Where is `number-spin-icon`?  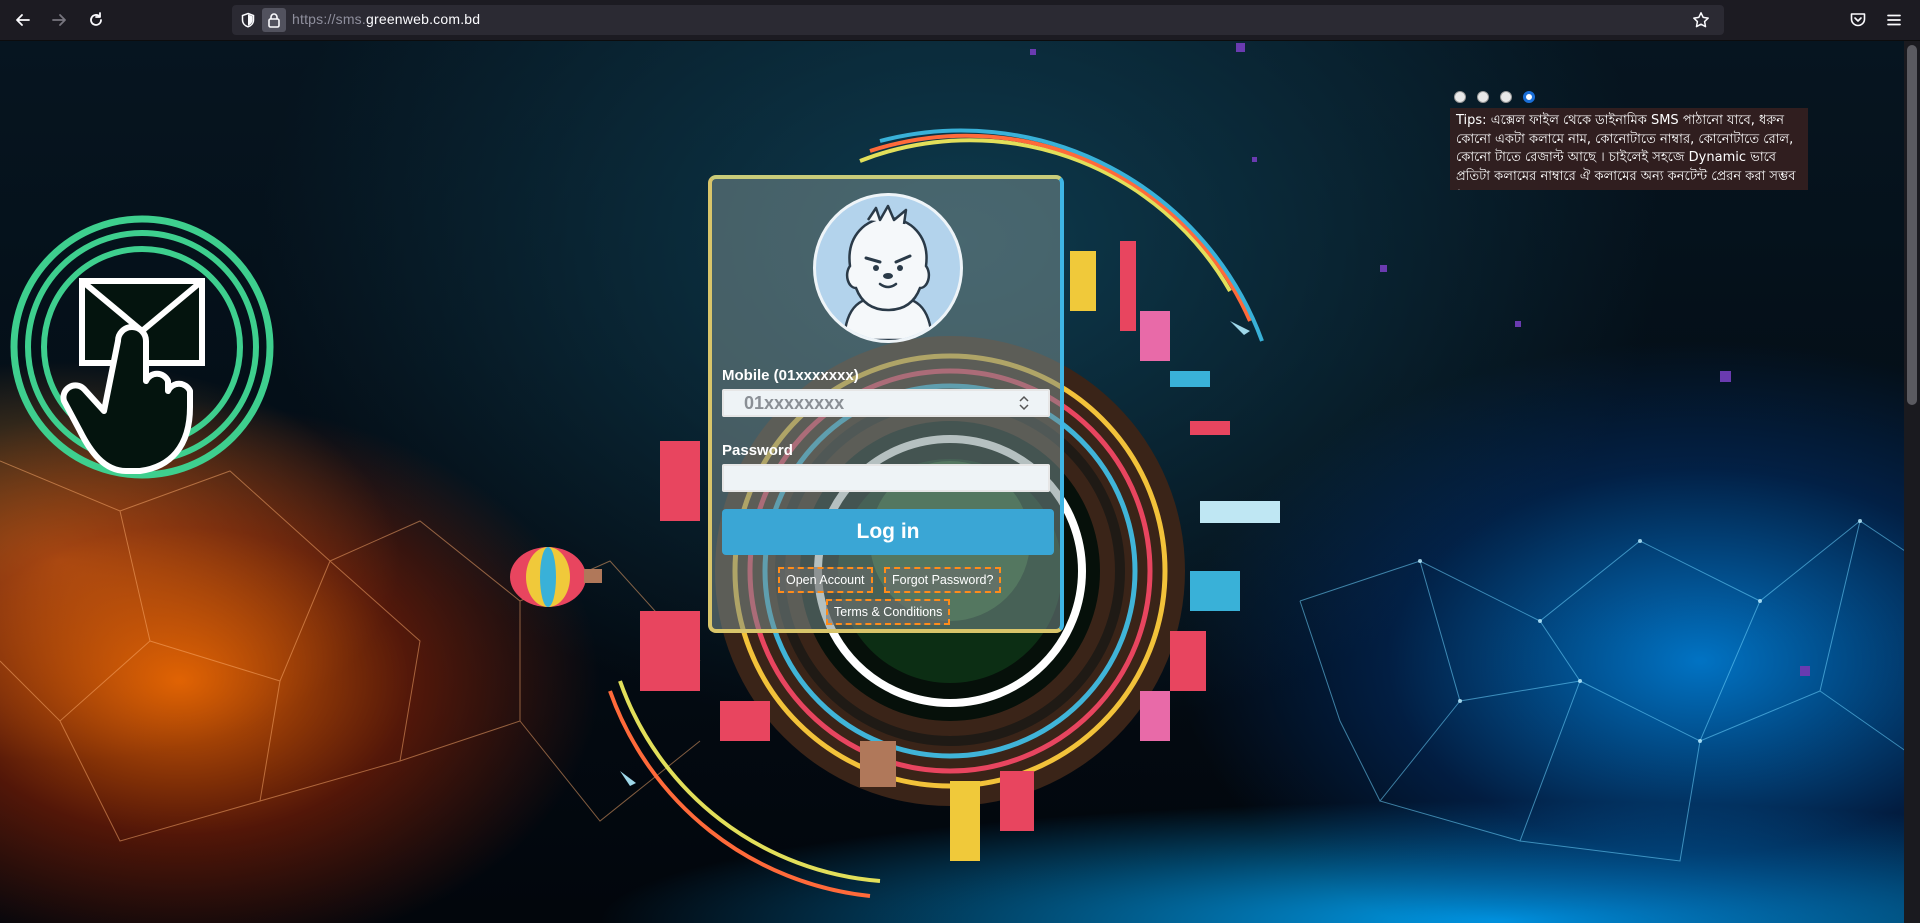
number-spin-icon is located at coordinates (1024, 405).